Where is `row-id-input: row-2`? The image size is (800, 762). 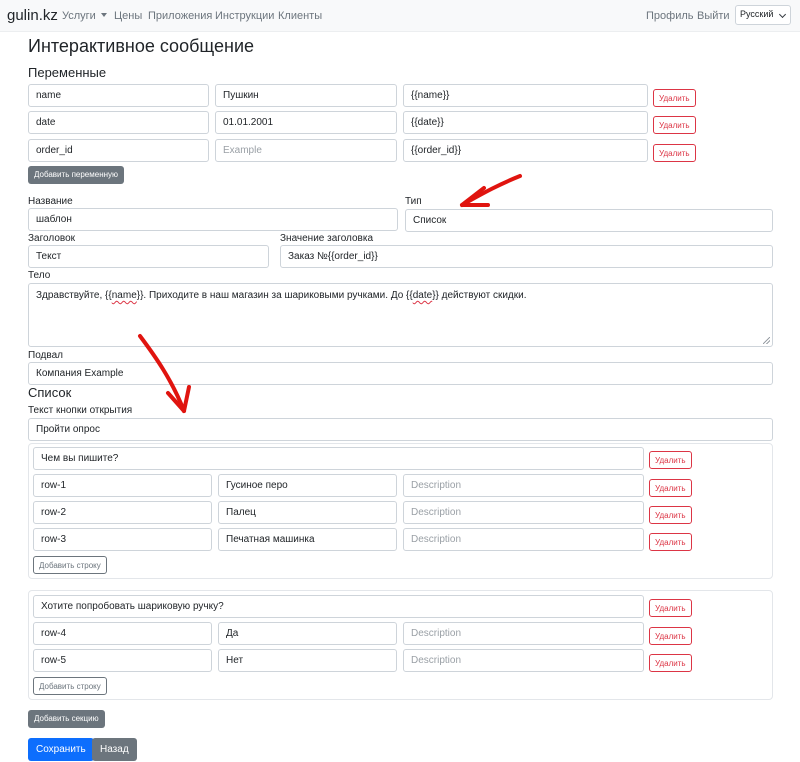
row-id-input: row-2 is located at coordinates (122, 512).